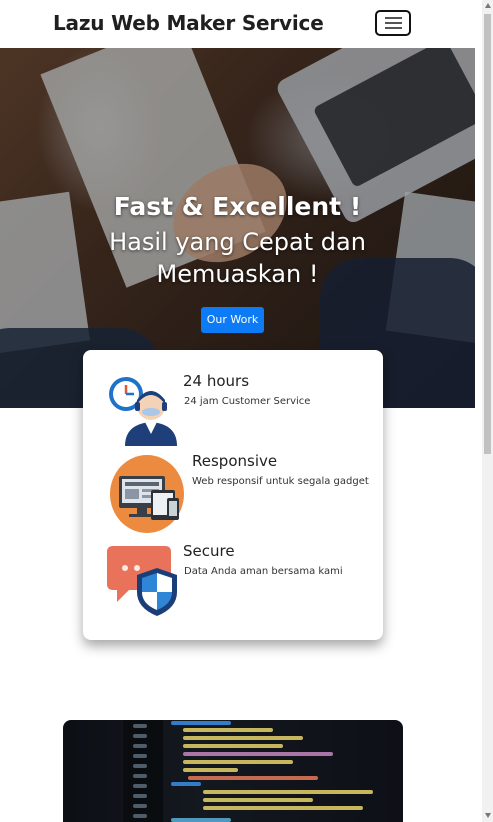 The width and height of the screenshot is (493, 822). What do you see at coordinates (247, 401) in the screenshot?
I see `feature-desc-24-hours: 24 jam Customer Service` at bounding box center [247, 401].